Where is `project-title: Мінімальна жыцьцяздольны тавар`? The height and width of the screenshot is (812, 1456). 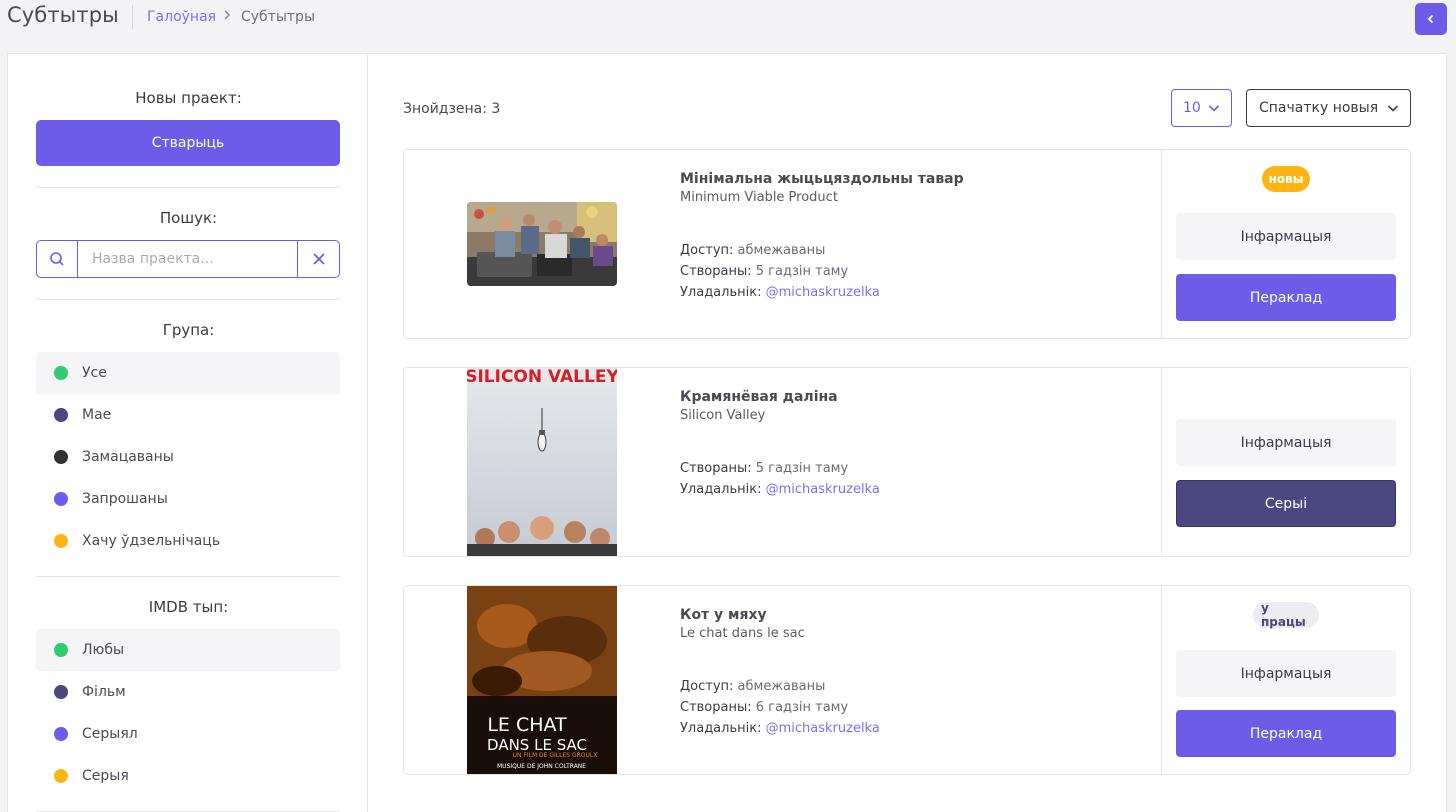 project-title: Мінімальна жыцьцяздольны тавар is located at coordinates (822, 179).